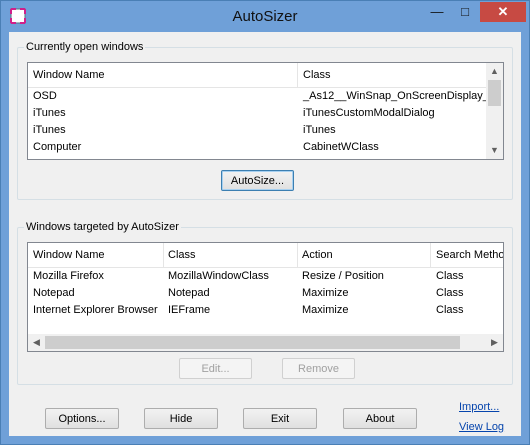  Describe the element at coordinates (95, 310) in the screenshot. I see `window-name-cell: Internet Explorer Browser` at that location.